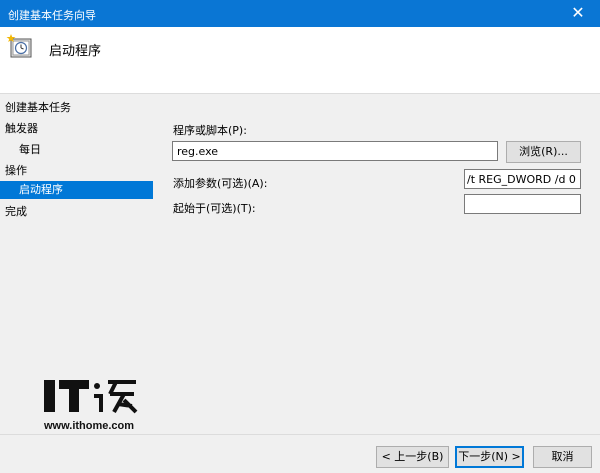 This screenshot has height=473, width=600. Describe the element at coordinates (76, 150) in the screenshot. I see `step-daily: 每日` at that location.